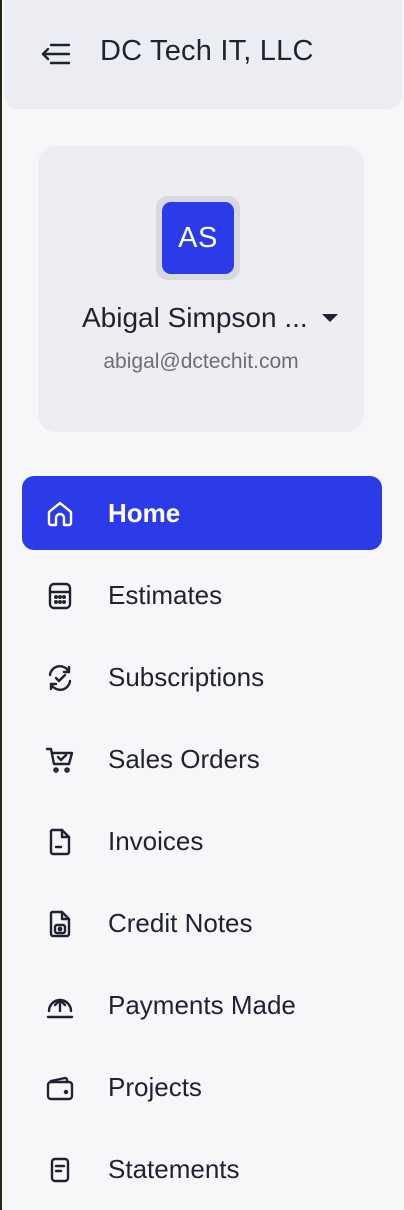 This screenshot has height=1210, width=404. Describe the element at coordinates (144, 512) in the screenshot. I see `sidebar-item-label: Home` at that location.